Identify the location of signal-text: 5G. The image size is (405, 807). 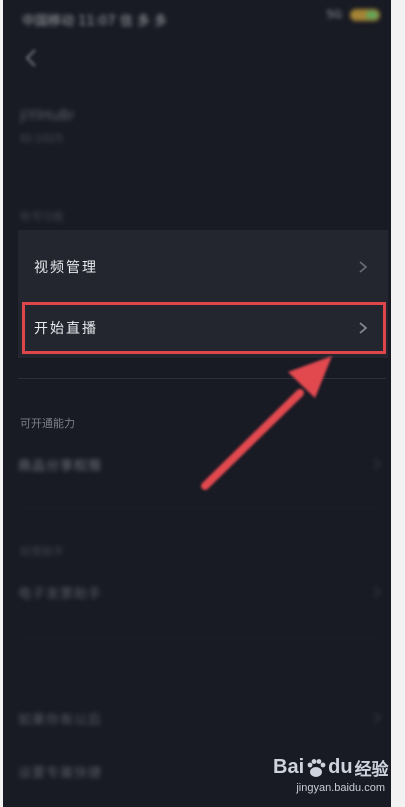
(334, 14).